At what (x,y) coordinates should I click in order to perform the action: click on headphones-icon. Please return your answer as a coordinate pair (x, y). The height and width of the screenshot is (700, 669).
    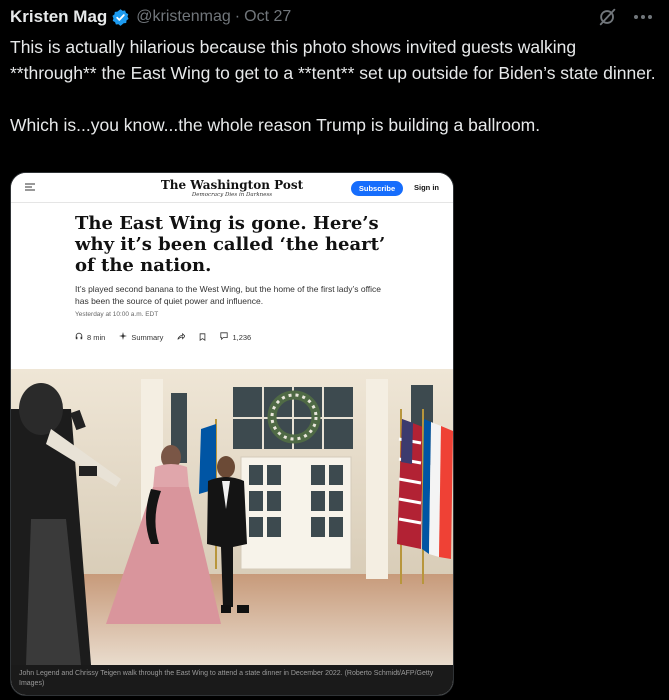
    Looking at the image, I should click on (79, 337).